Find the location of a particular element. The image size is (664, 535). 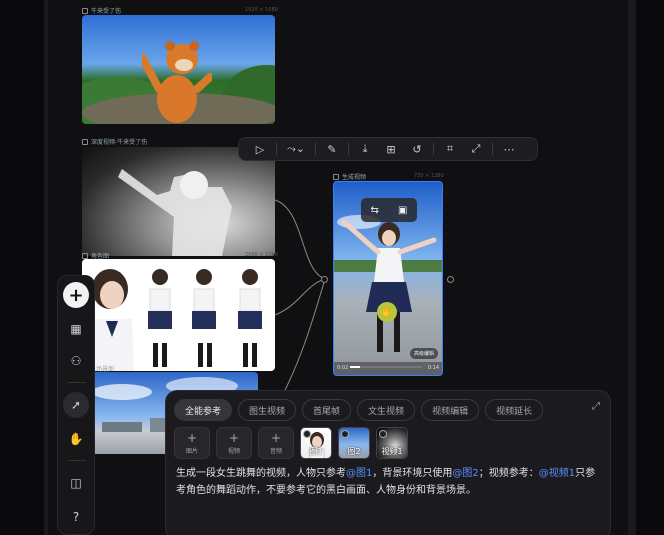

node-toolbar: ▷ ⤳⌄ ✎ ⤓ ⊞ ↺ ⌗ ⤢ ⋯ is located at coordinates (388, 149).